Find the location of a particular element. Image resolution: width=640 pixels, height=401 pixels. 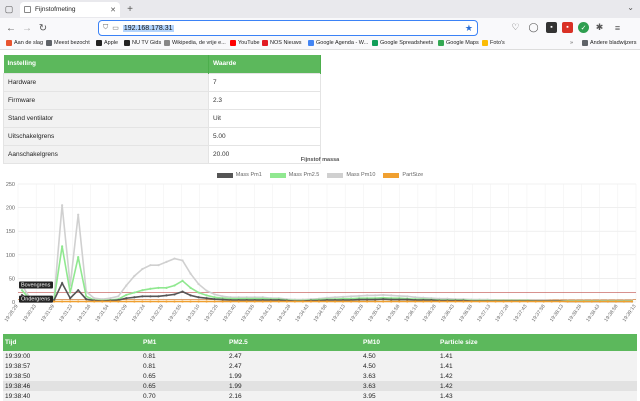

url-text: 192.168.178.31 is located at coordinates (148, 28).